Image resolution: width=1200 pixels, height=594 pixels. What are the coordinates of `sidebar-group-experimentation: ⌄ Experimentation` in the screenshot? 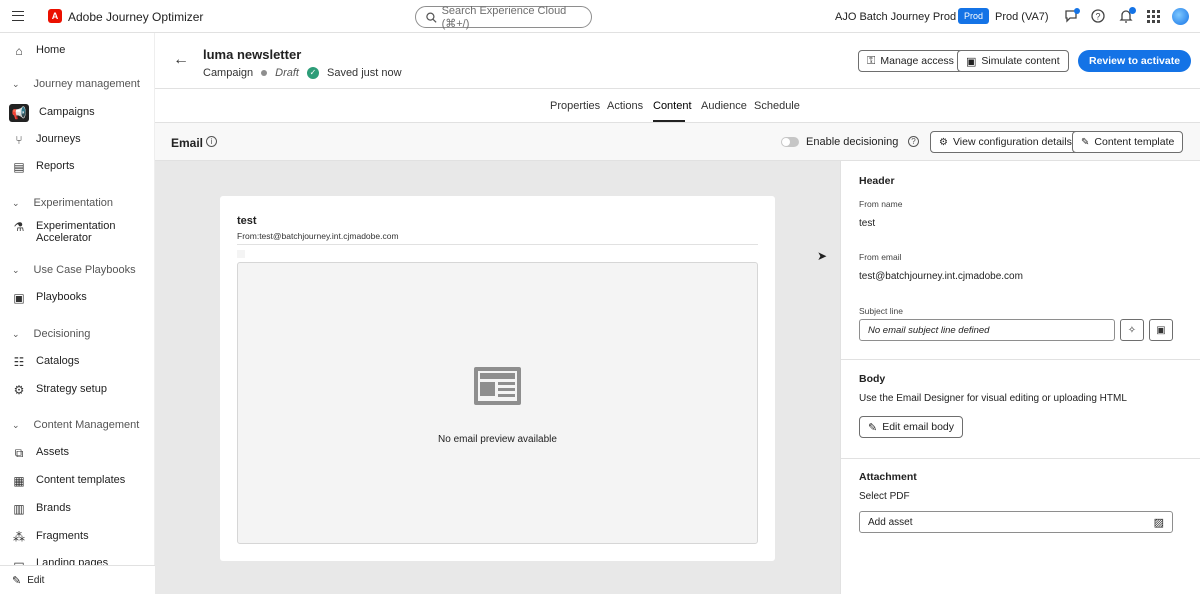 It's located at (62, 203).